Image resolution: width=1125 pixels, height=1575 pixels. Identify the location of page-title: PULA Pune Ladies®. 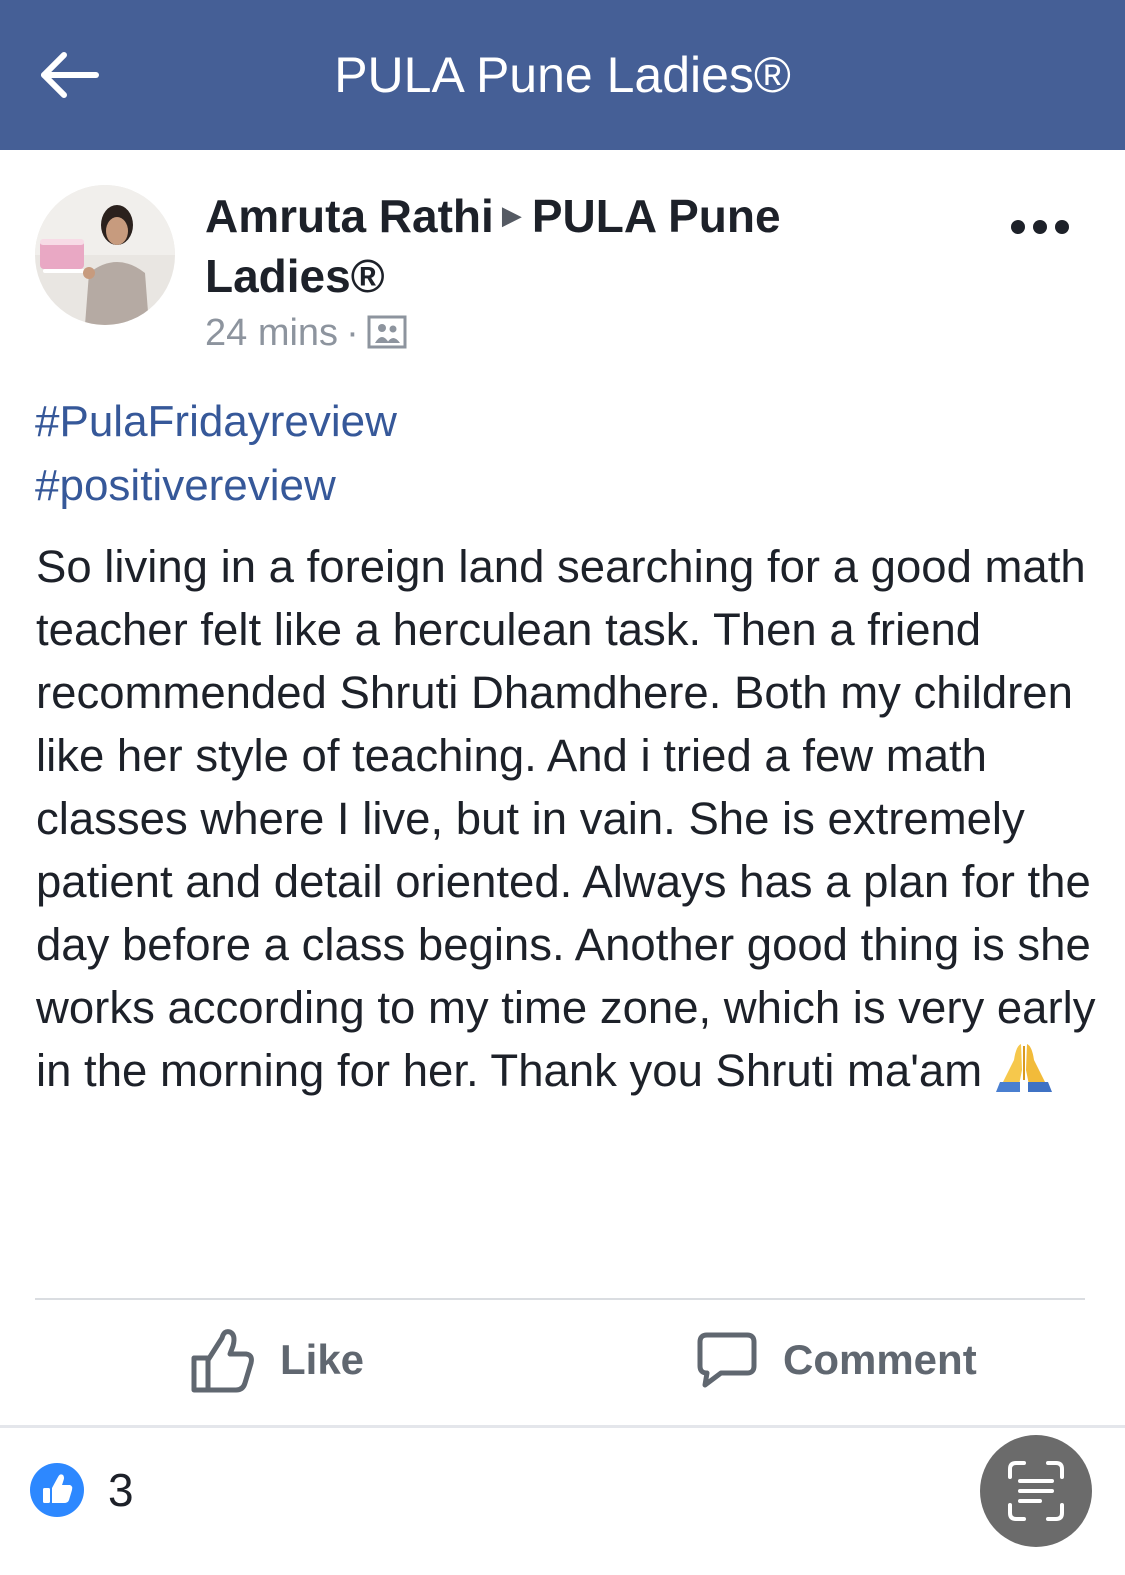
(562, 75).